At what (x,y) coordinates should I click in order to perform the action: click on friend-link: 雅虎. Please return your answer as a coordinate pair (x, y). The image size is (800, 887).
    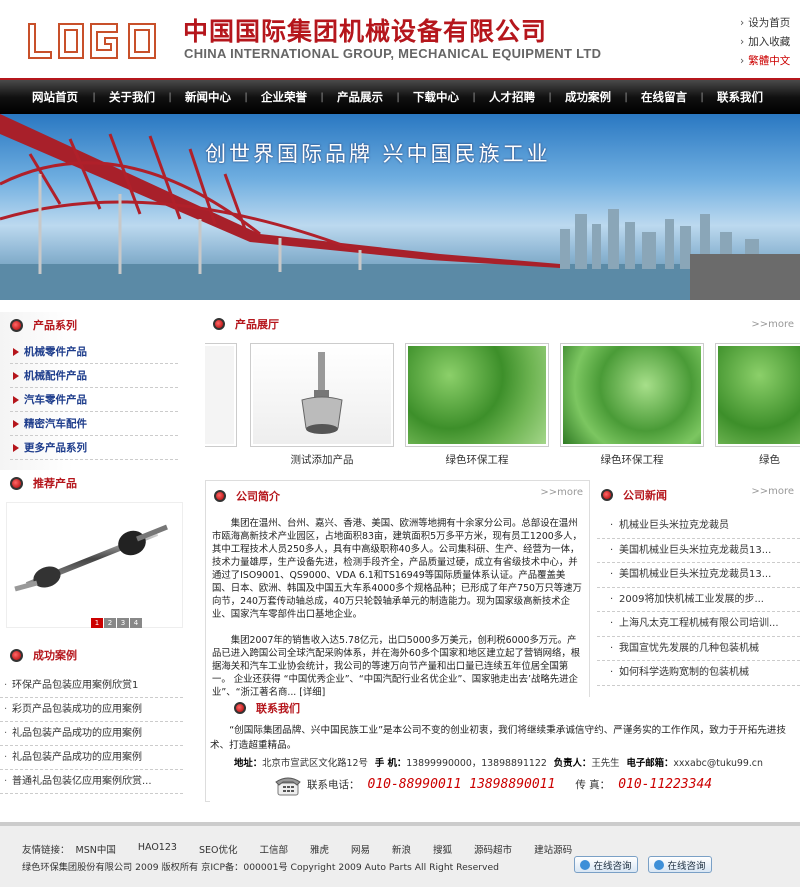
    Looking at the image, I should click on (319, 849).